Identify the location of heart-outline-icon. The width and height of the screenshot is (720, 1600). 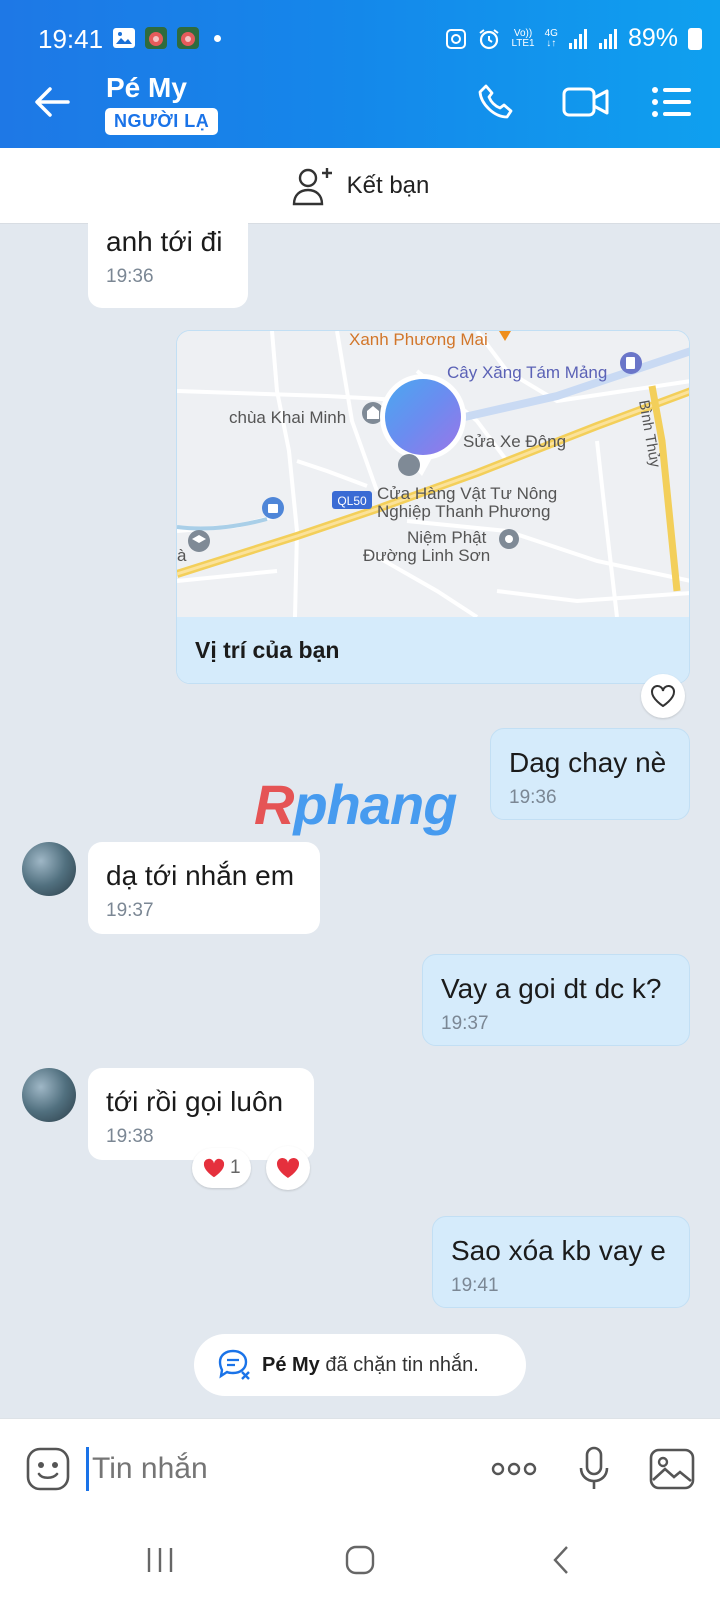
(663, 696).